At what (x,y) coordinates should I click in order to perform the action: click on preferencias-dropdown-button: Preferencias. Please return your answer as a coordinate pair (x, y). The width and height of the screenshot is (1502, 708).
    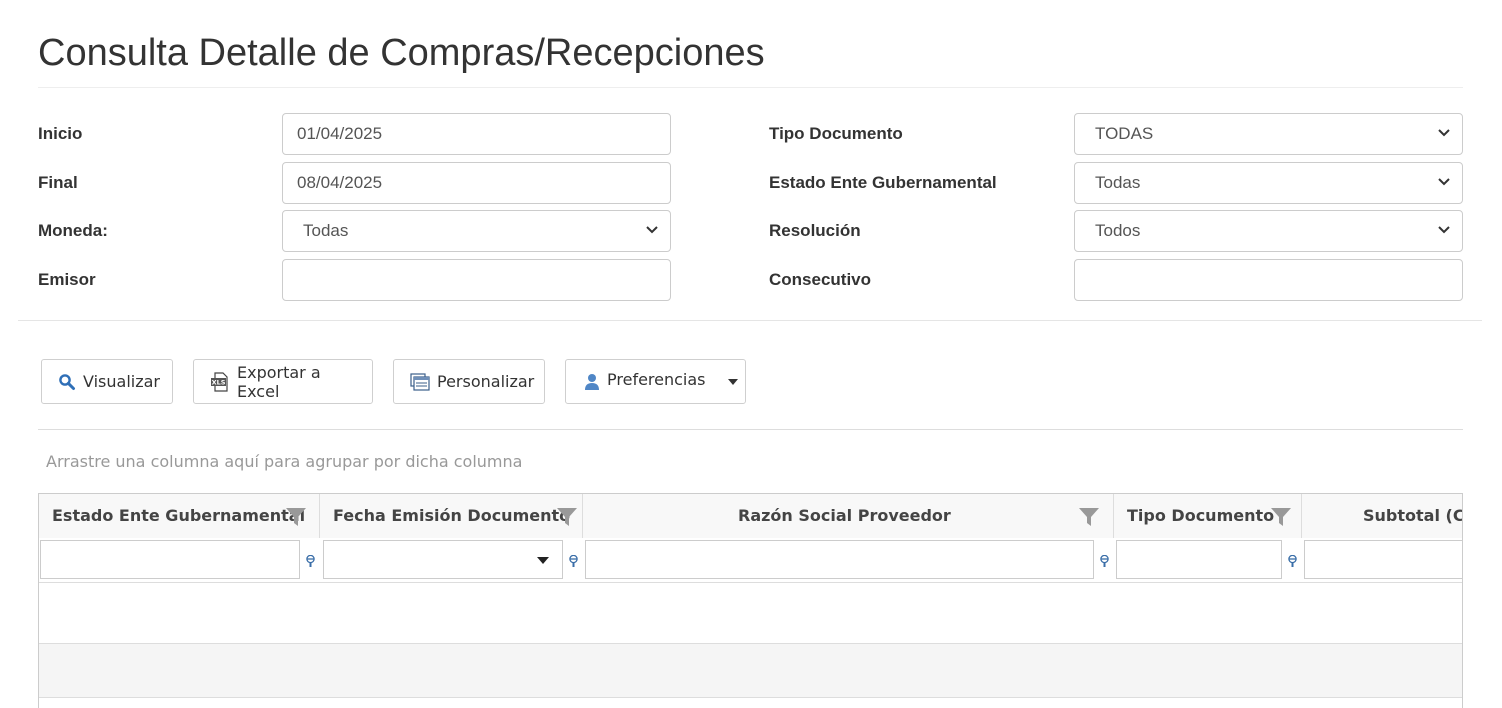
    Looking at the image, I should click on (655, 381).